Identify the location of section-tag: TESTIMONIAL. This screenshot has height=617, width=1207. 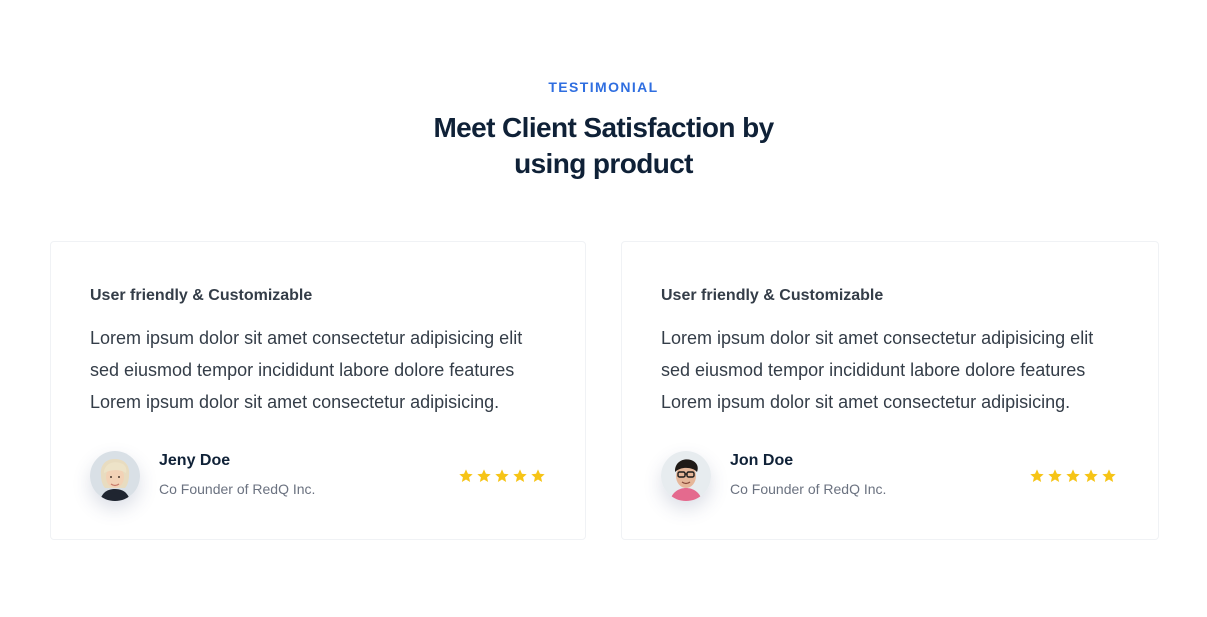
(603, 87).